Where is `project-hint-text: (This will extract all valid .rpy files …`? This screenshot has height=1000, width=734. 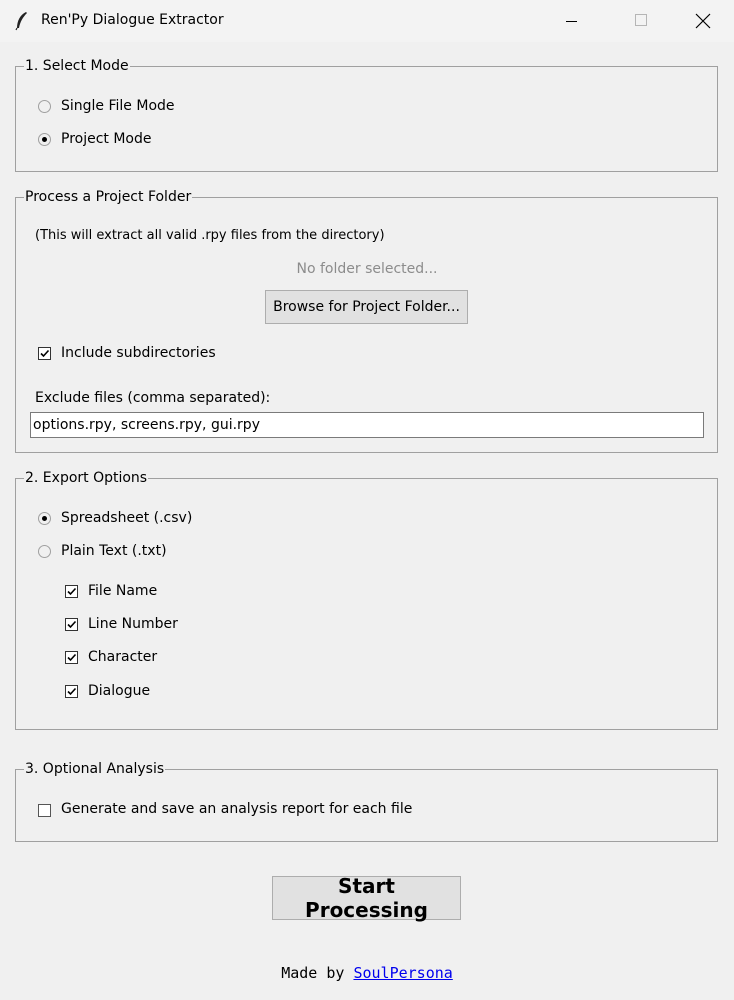
project-hint-text: (This will extract all valid .rpy files … is located at coordinates (210, 235).